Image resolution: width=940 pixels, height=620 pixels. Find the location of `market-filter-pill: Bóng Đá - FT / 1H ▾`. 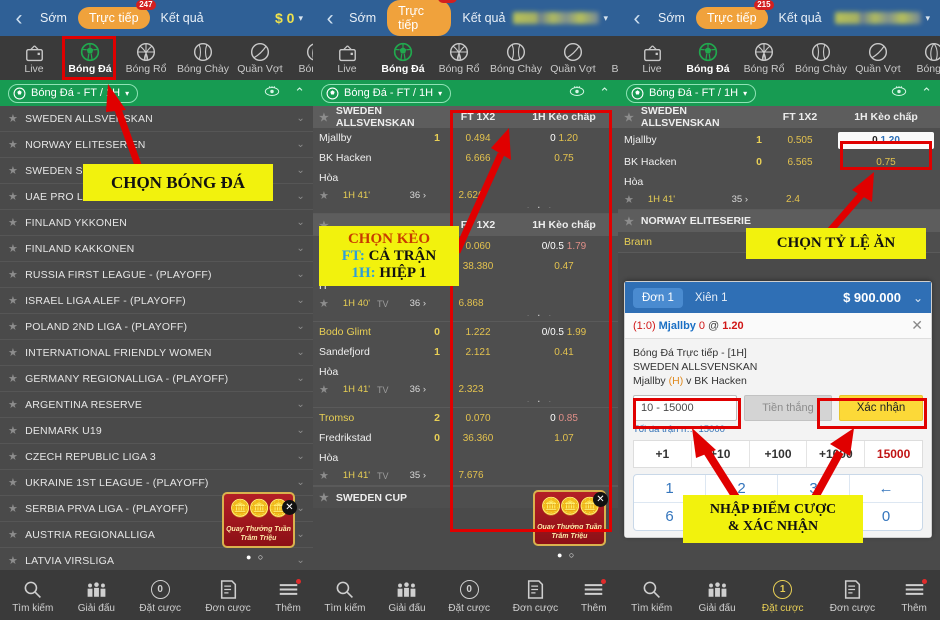

market-filter-pill: Bóng Đá - FT / 1H ▾ is located at coordinates (691, 93).